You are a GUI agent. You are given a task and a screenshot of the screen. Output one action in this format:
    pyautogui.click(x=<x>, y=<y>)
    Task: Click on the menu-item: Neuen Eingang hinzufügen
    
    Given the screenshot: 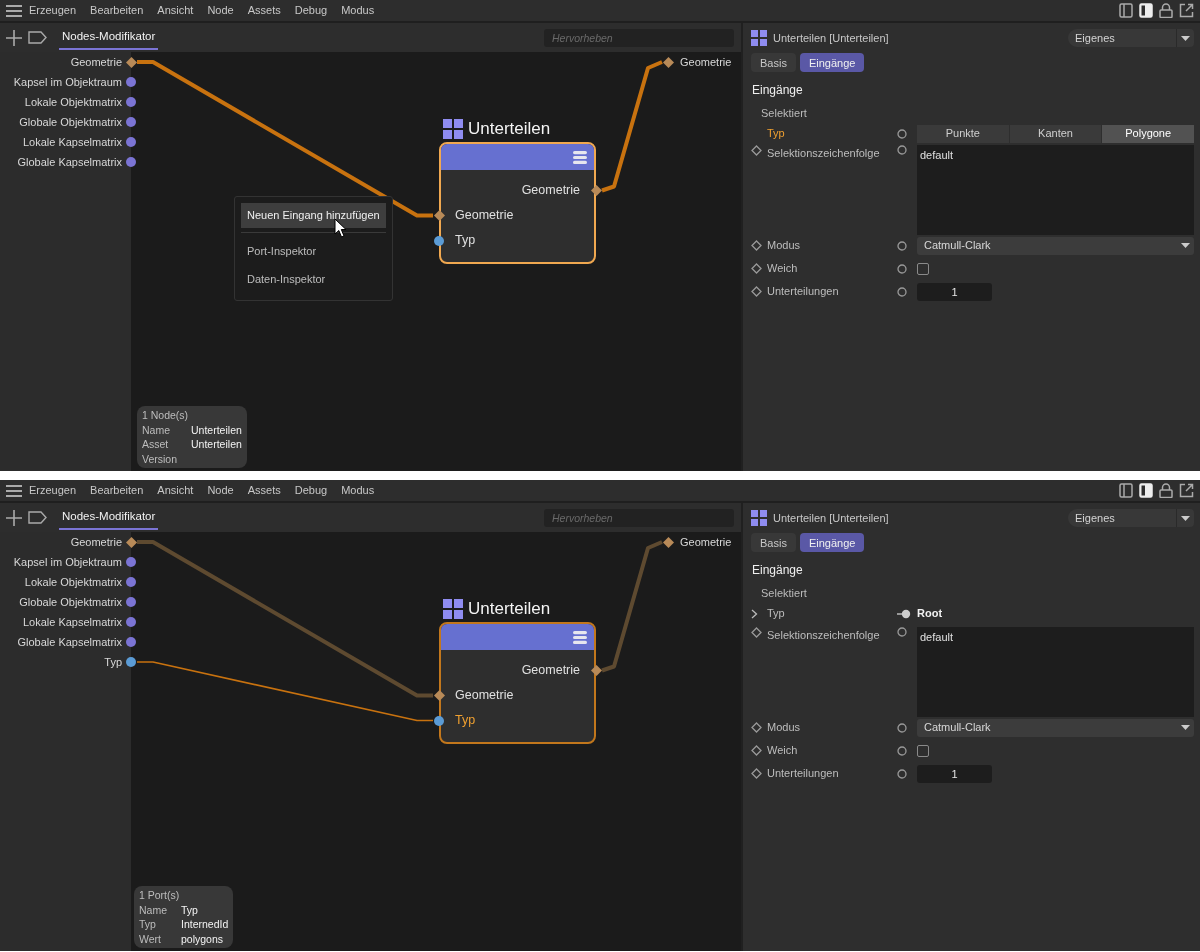 What is the action you would take?
    pyautogui.click(x=313, y=215)
    